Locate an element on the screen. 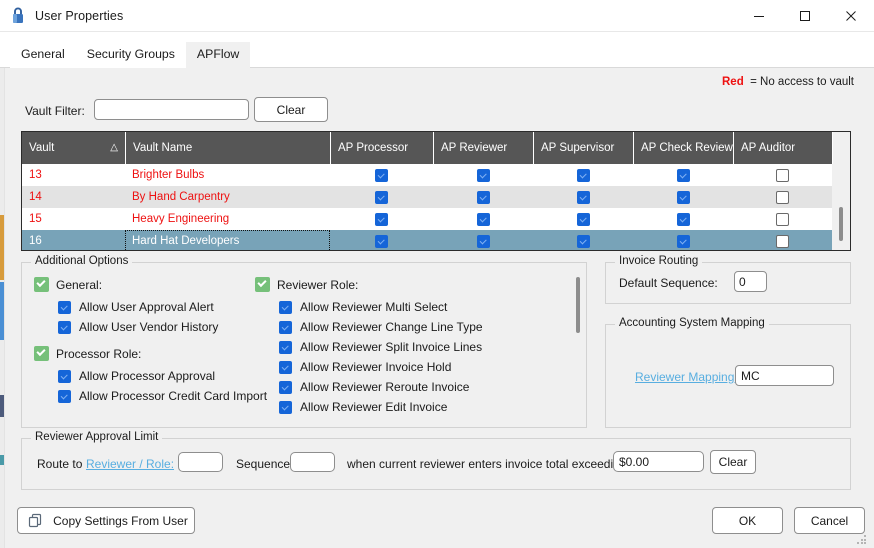 This screenshot has height=548, width=874. tab-apflow: APFlow is located at coordinates (218, 55).